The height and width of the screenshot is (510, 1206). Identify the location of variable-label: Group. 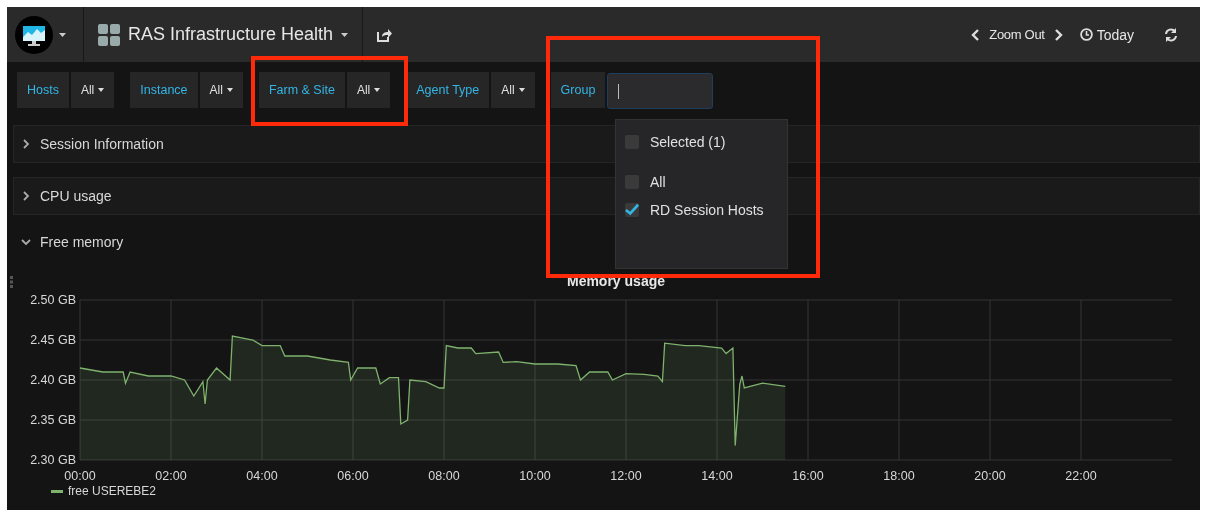
(578, 90).